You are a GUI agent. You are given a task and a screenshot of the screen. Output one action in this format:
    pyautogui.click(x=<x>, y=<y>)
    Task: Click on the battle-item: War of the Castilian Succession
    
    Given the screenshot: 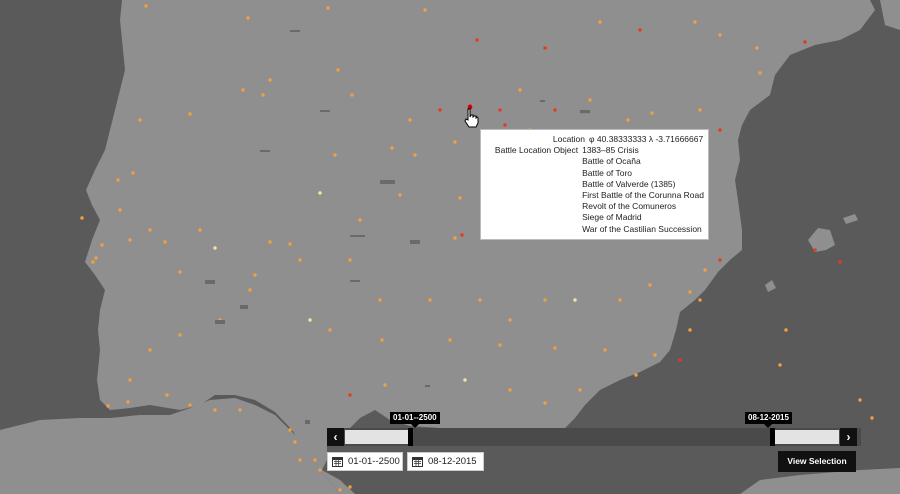 What is the action you would take?
    pyautogui.click(x=643, y=229)
    